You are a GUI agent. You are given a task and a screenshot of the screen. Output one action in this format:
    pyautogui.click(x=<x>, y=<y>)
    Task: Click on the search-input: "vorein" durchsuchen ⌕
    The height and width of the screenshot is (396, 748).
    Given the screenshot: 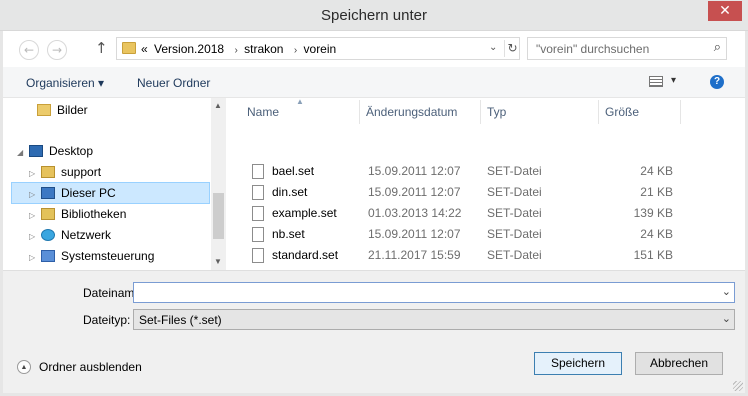 What is the action you would take?
    pyautogui.click(x=627, y=48)
    